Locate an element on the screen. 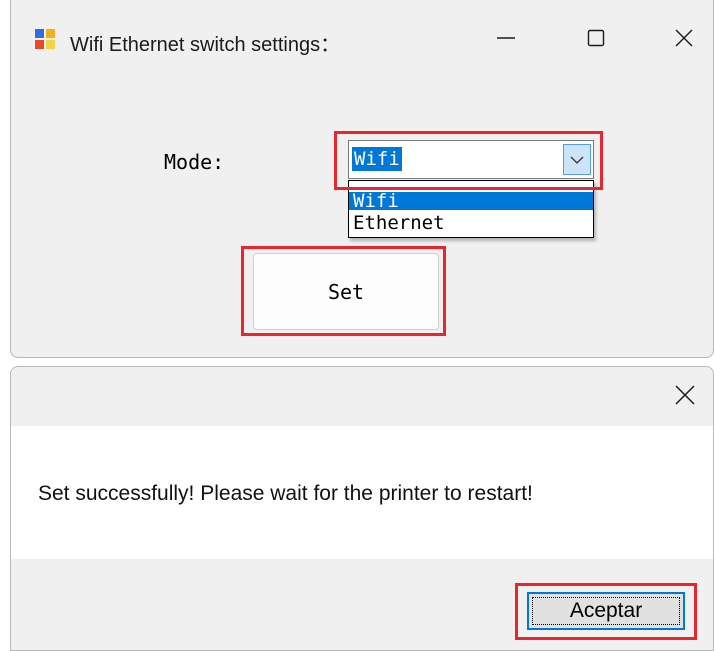 The width and height of the screenshot is (714, 651). window-title: Wifi Ethernet switch settings： is located at coordinates (205, 45).